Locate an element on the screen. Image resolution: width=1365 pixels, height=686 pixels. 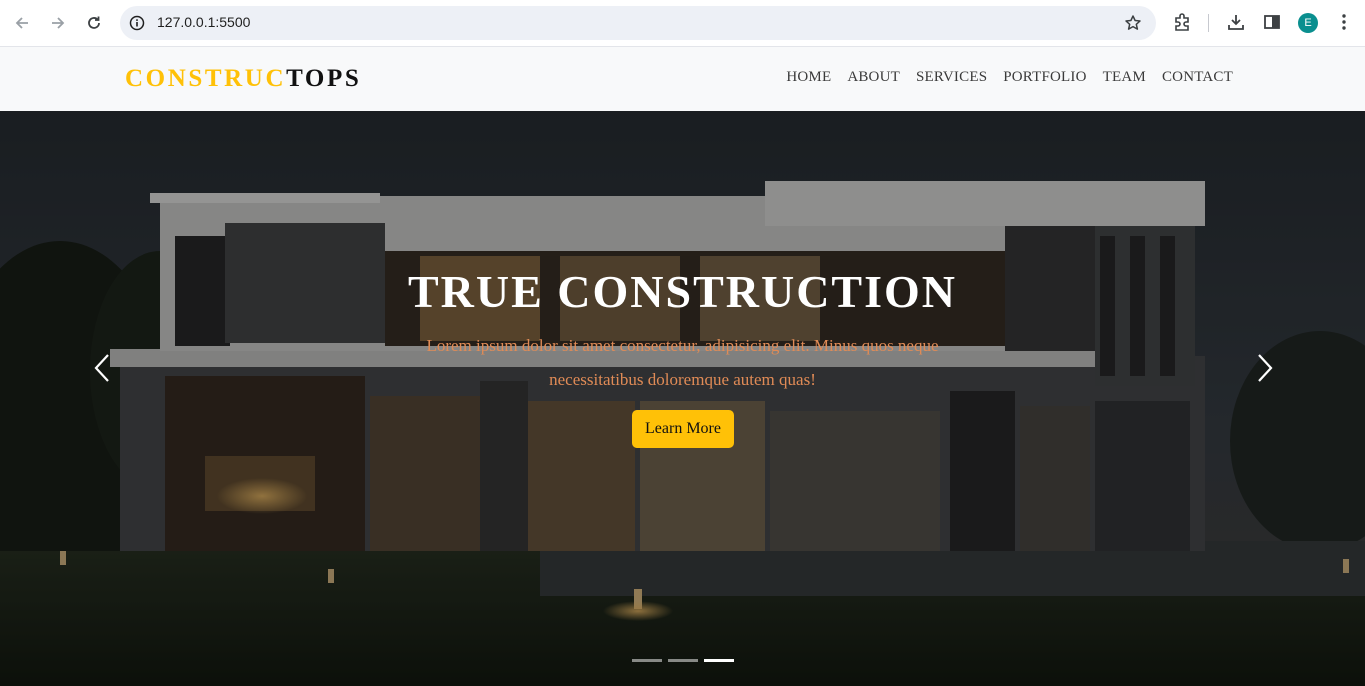
hero-title: TRUE CONSTRUCTION is located at coordinates (682, 291).